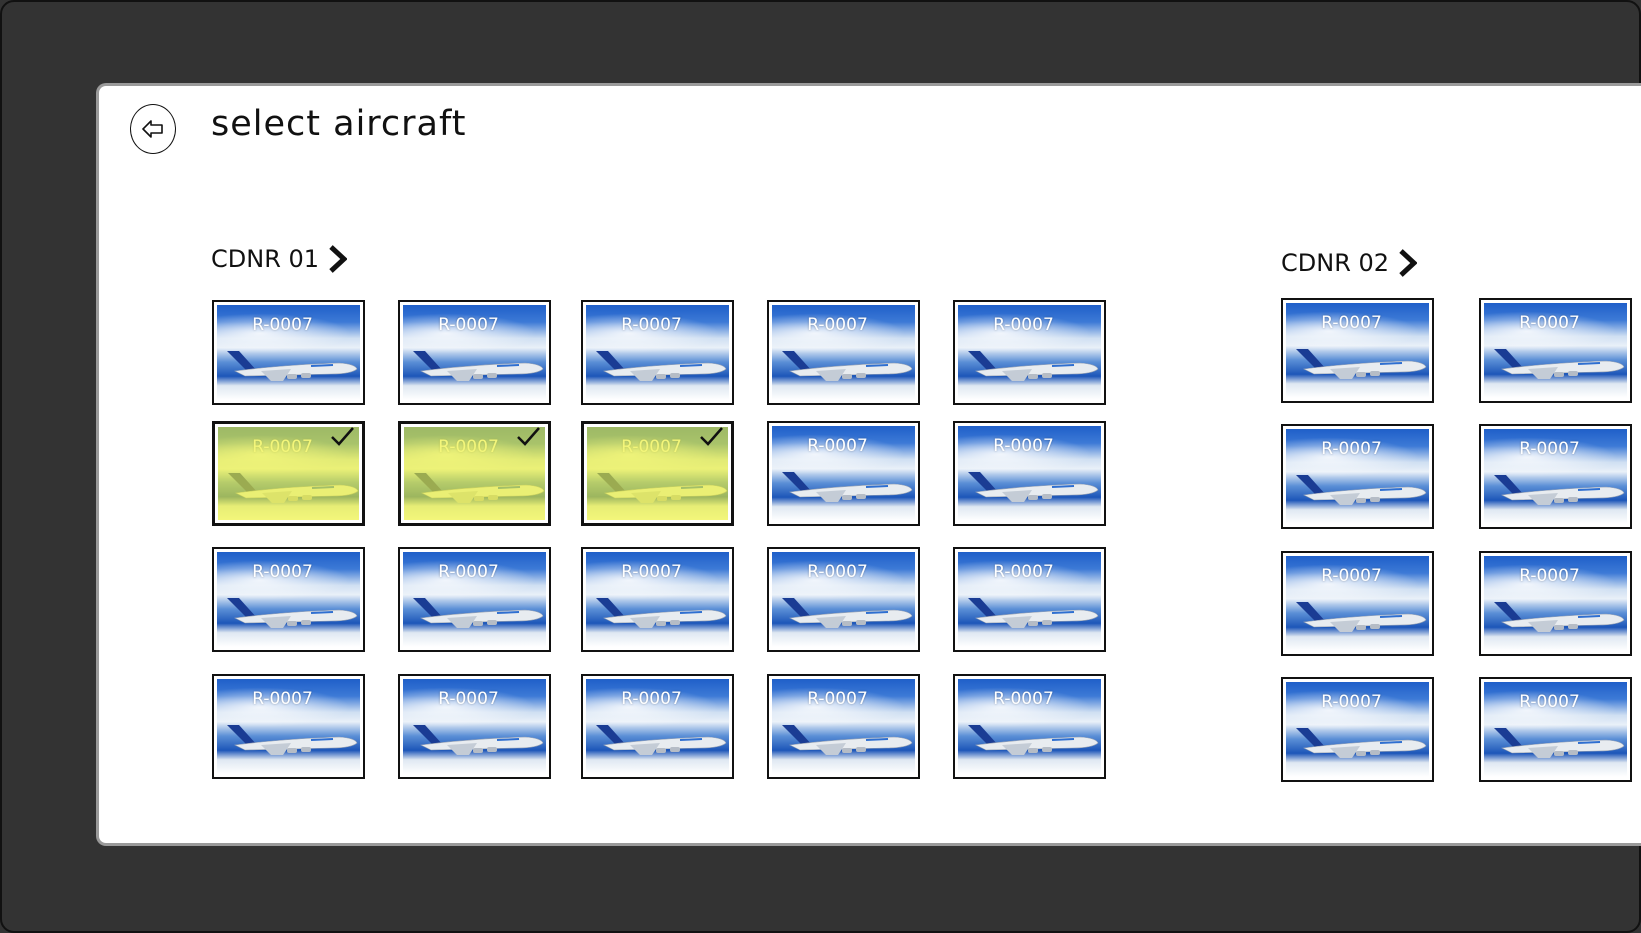  I want to click on group-label: CDNR 01, so click(265, 259).